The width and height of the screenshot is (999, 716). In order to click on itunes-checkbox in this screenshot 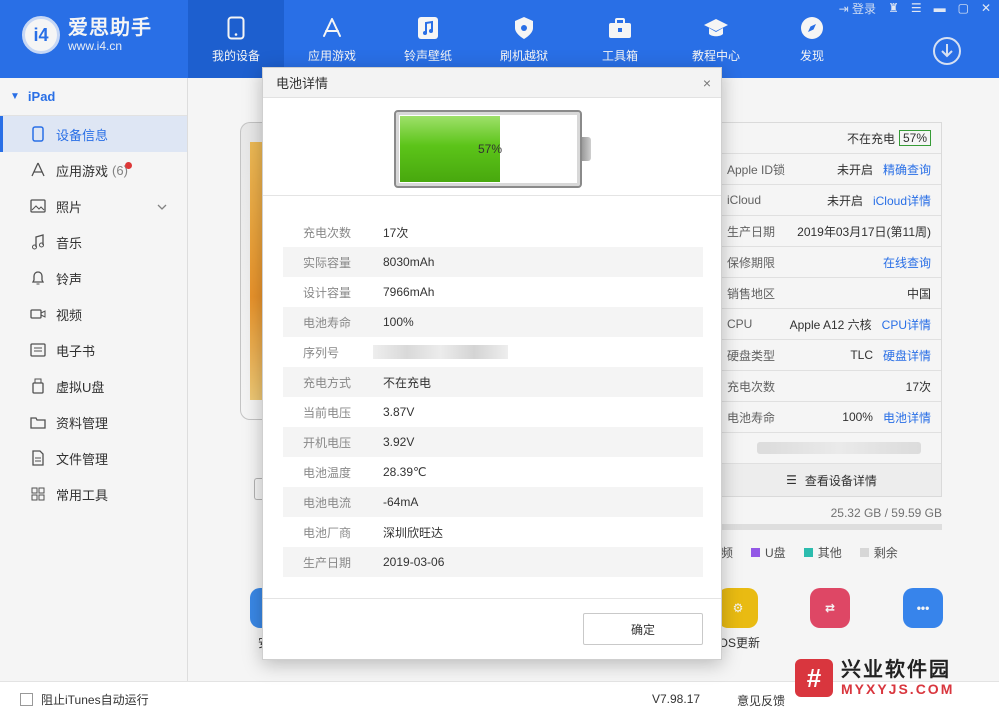, I will do `click(26, 699)`.